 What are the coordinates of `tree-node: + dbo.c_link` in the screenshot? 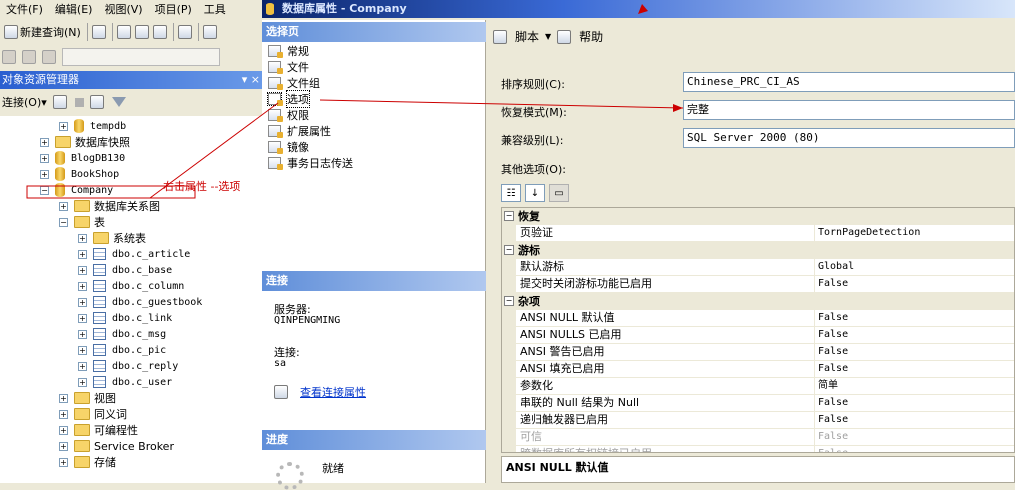 It's located at (125, 318).